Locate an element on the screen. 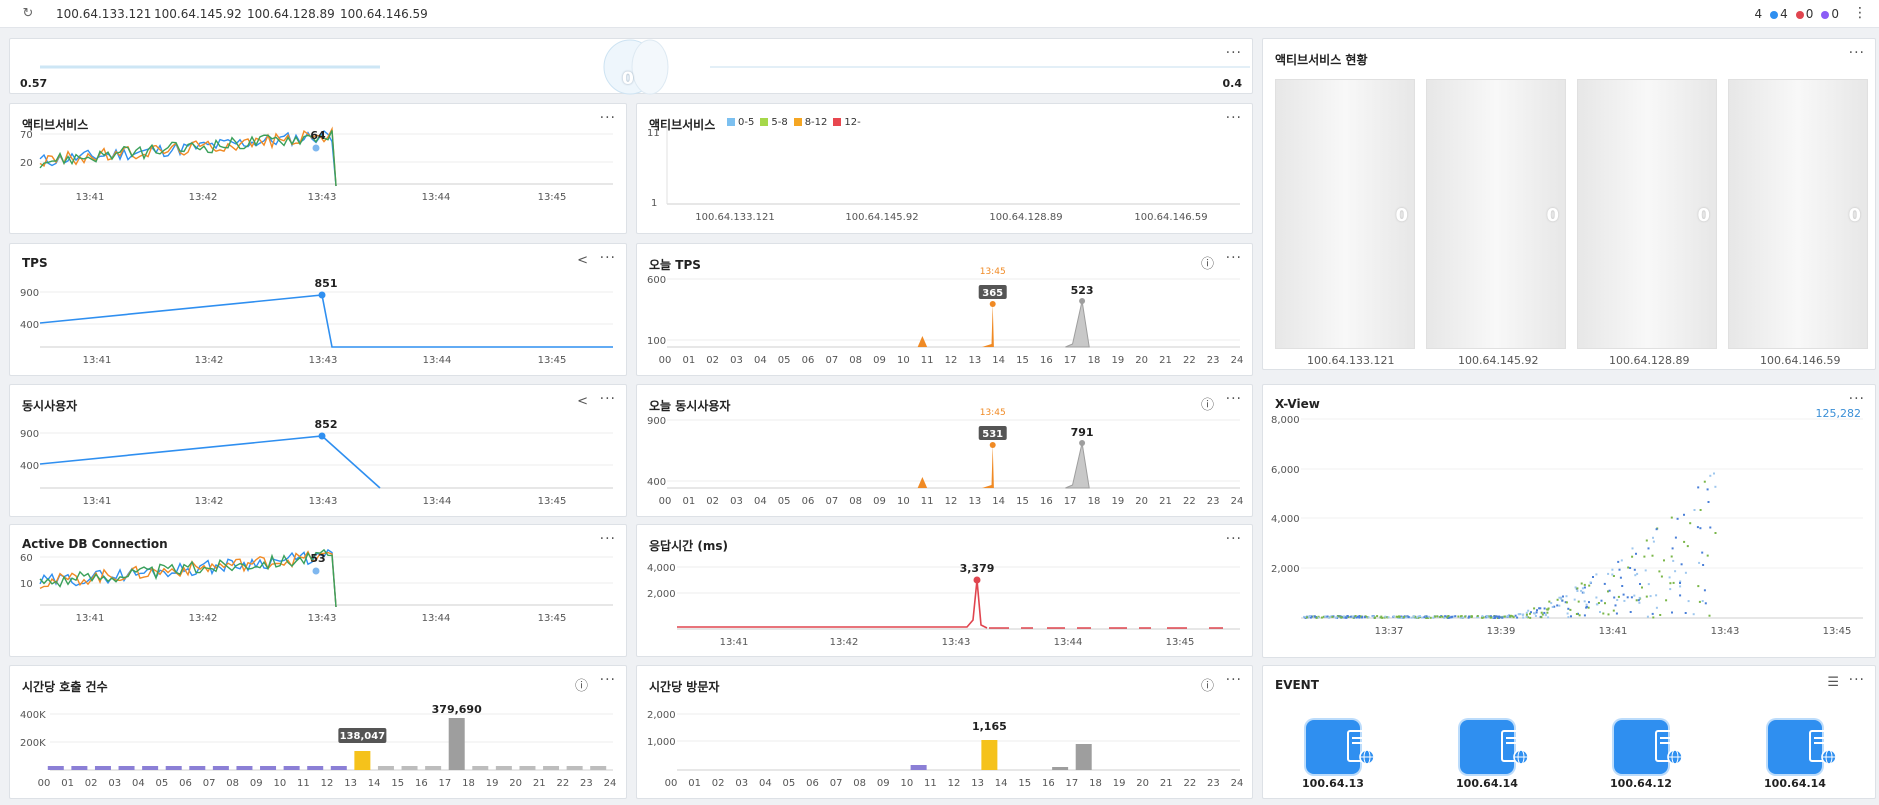 The height and width of the screenshot is (805, 1879). y-tick-label: 4,000 is located at coordinates (1285, 519).